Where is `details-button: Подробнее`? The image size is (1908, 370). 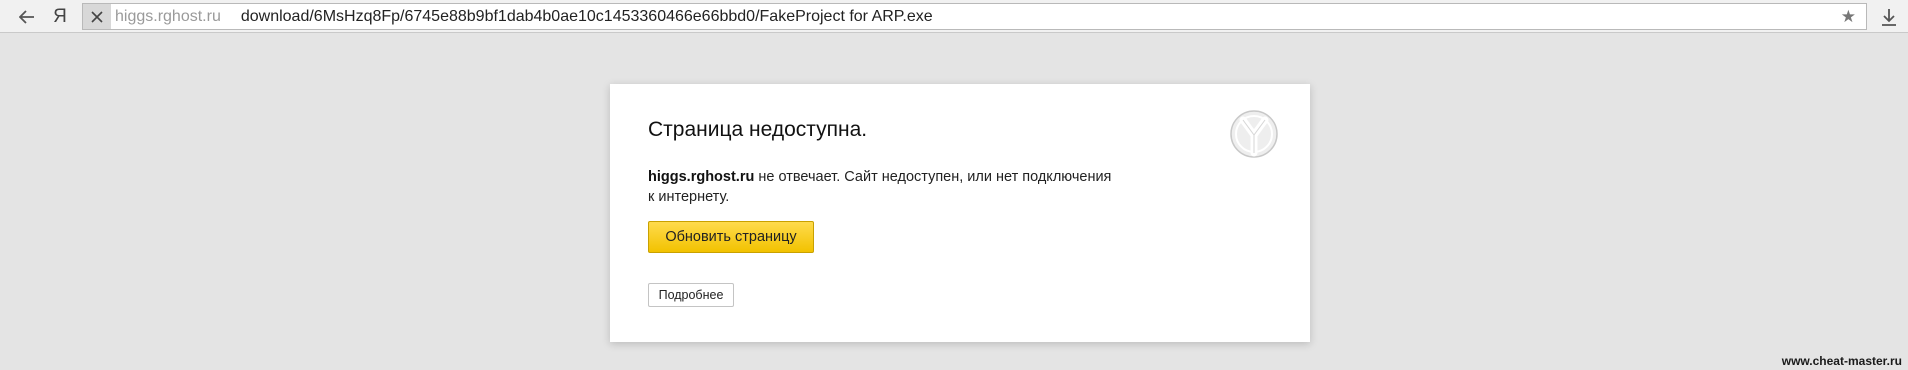 details-button: Подробнее is located at coordinates (691, 295).